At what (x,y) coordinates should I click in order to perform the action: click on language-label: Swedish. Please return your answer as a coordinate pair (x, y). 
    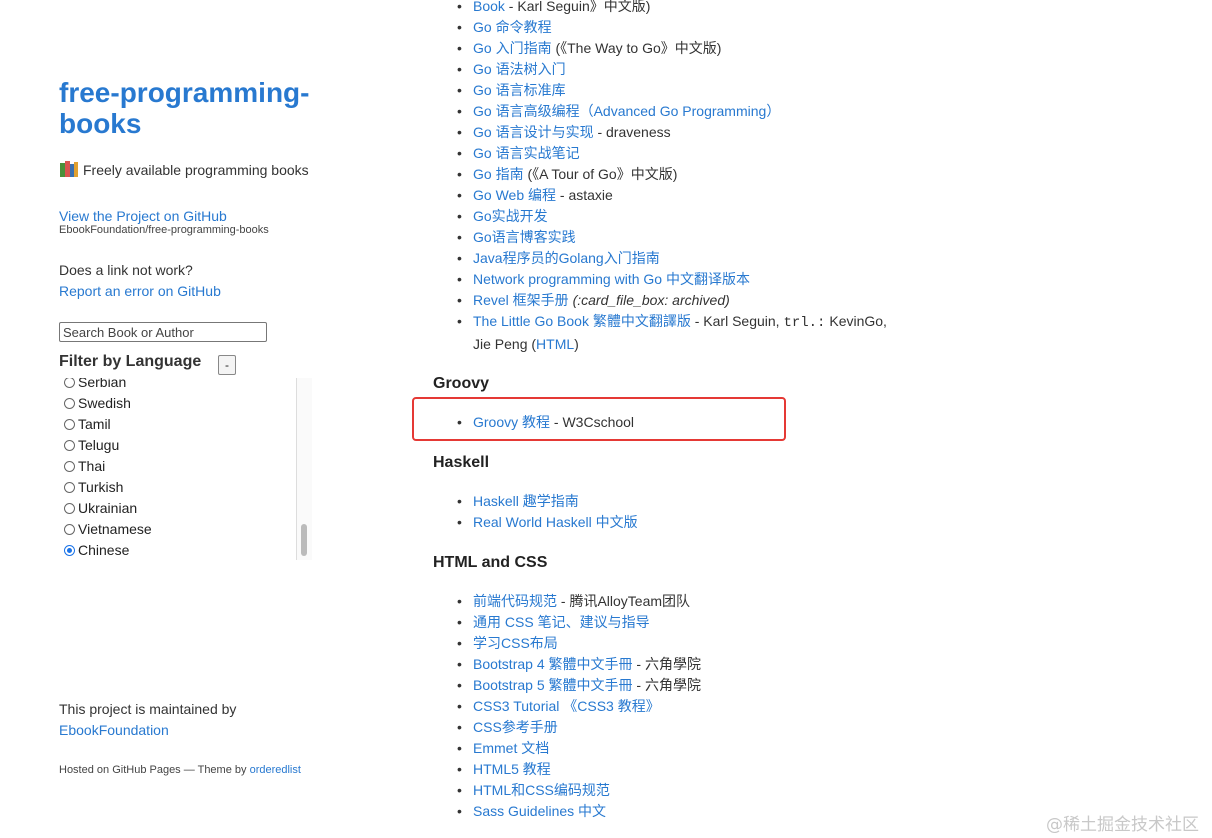
    Looking at the image, I should click on (104, 403).